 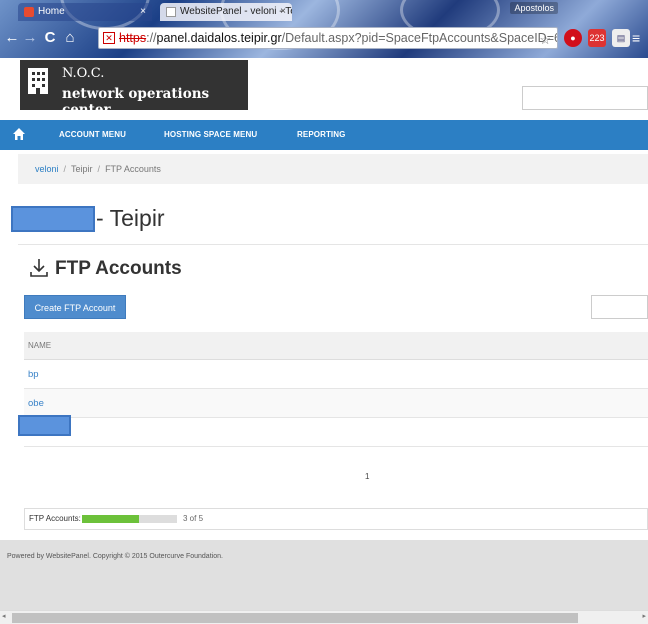 What do you see at coordinates (171, 12) in the screenshot?
I see `page-favicon-icon` at bounding box center [171, 12].